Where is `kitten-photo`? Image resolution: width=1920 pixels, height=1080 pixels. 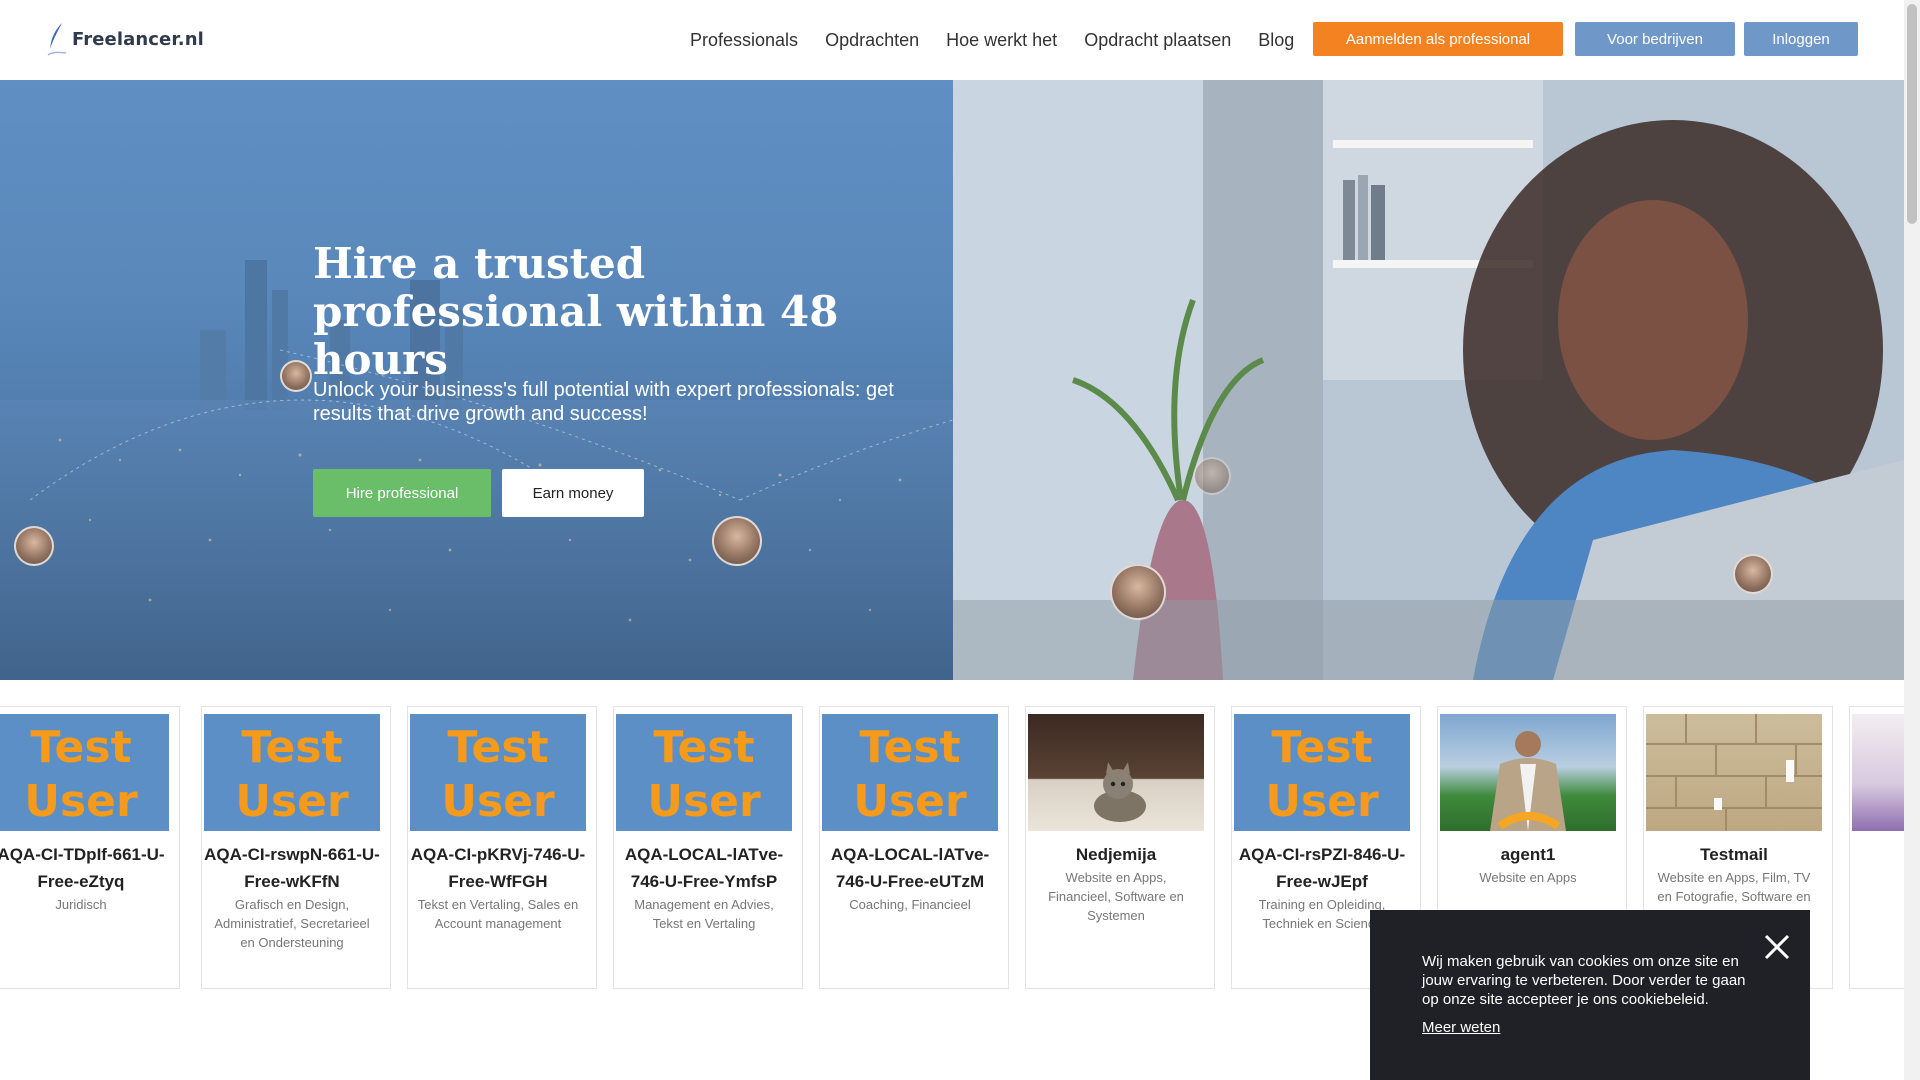 kitten-photo is located at coordinates (1116, 772).